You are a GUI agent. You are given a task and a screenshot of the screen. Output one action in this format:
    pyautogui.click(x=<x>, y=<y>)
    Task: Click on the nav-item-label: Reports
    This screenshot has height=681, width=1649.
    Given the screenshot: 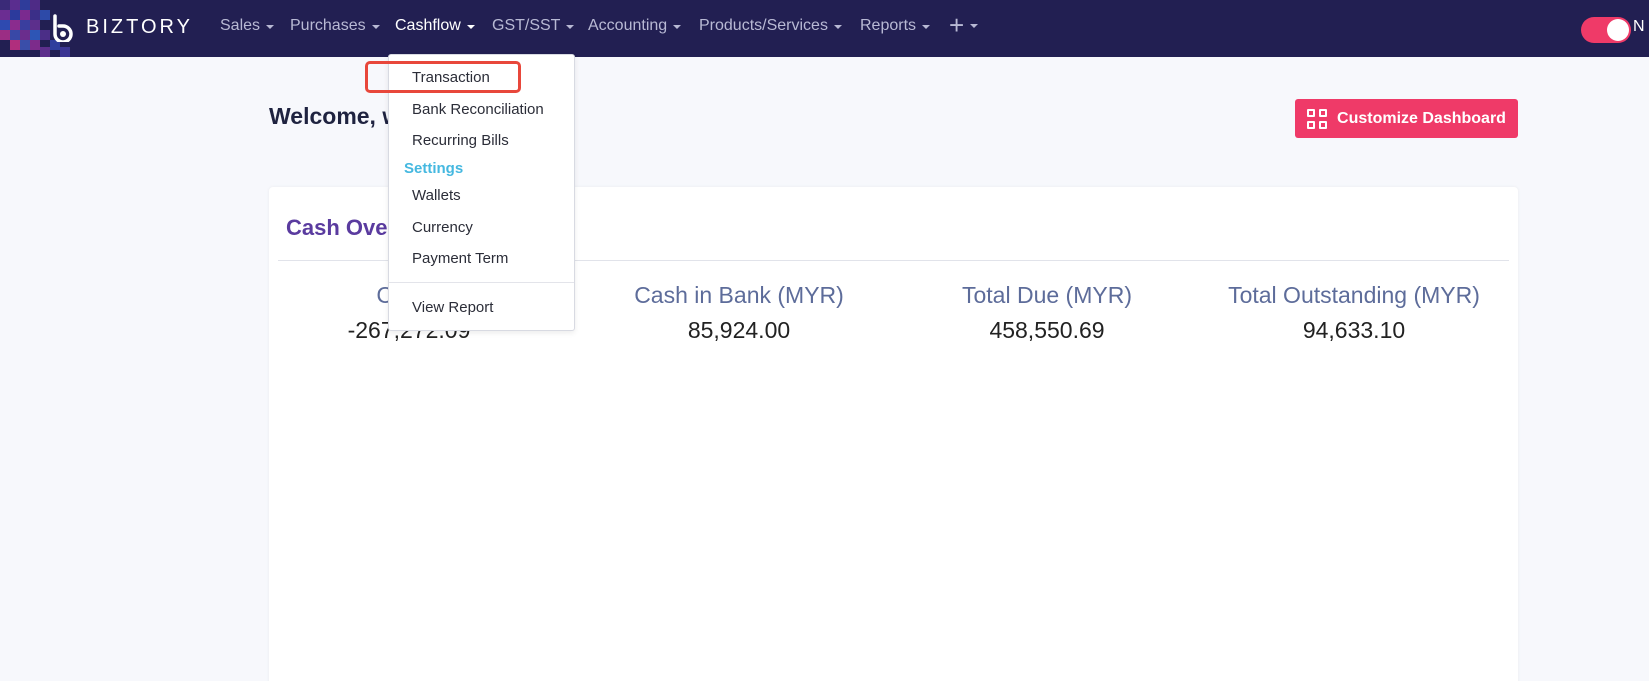 What is the action you would take?
    pyautogui.click(x=888, y=25)
    